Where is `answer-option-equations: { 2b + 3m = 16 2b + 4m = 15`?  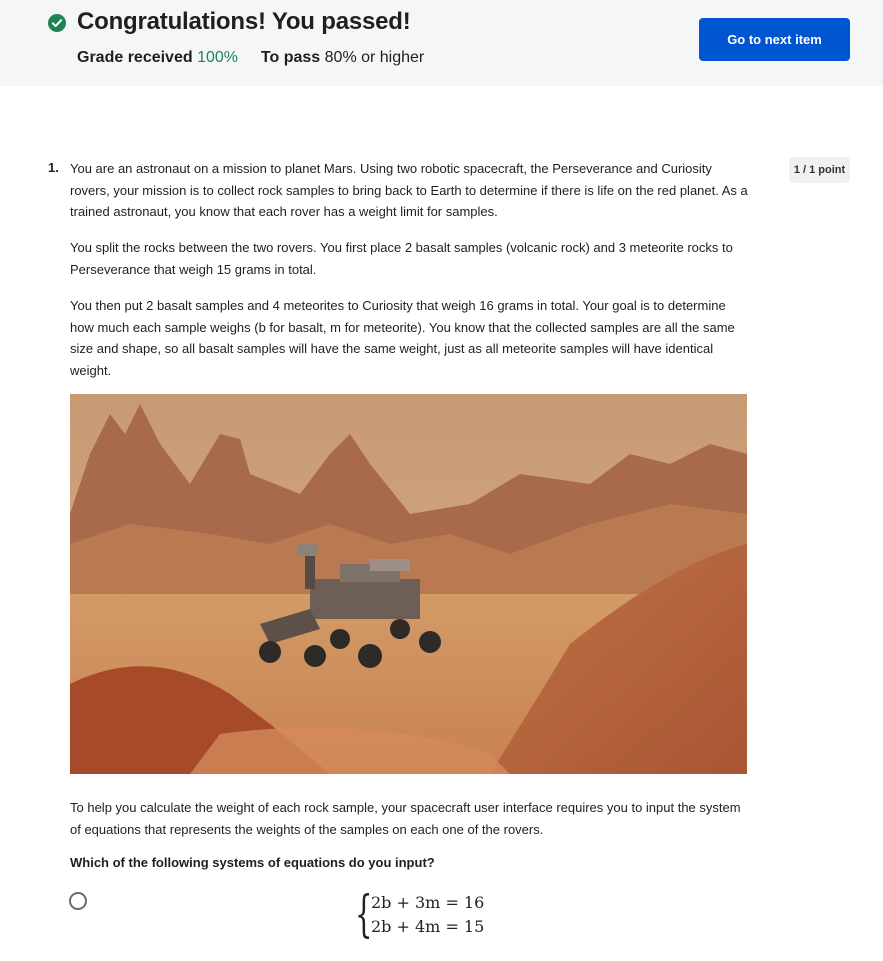 answer-option-equations: { 2b + 3m = 16 2b + 4m = 15 is located at coordinates (420, 915).